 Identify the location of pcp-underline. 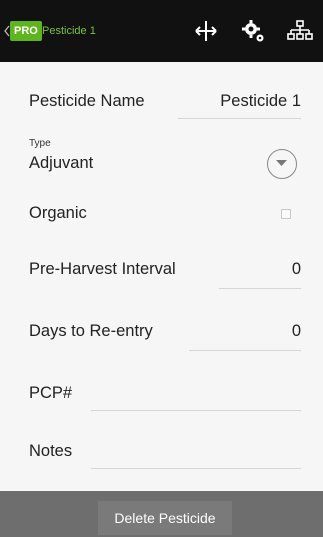
(196, 410).